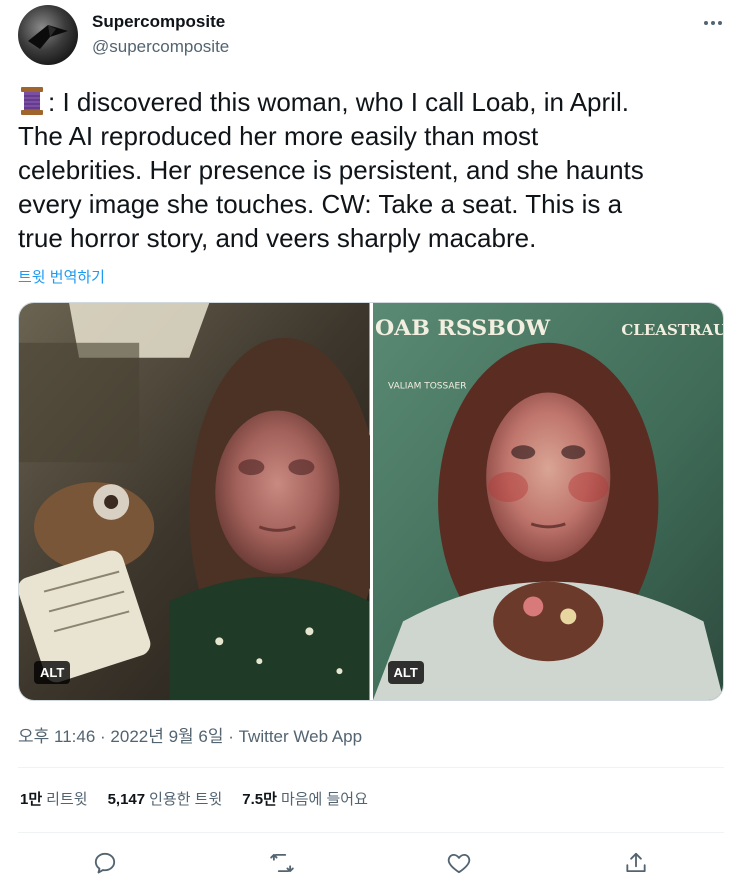  I want to click on quotes-count: 5,147, so click(126, 799).